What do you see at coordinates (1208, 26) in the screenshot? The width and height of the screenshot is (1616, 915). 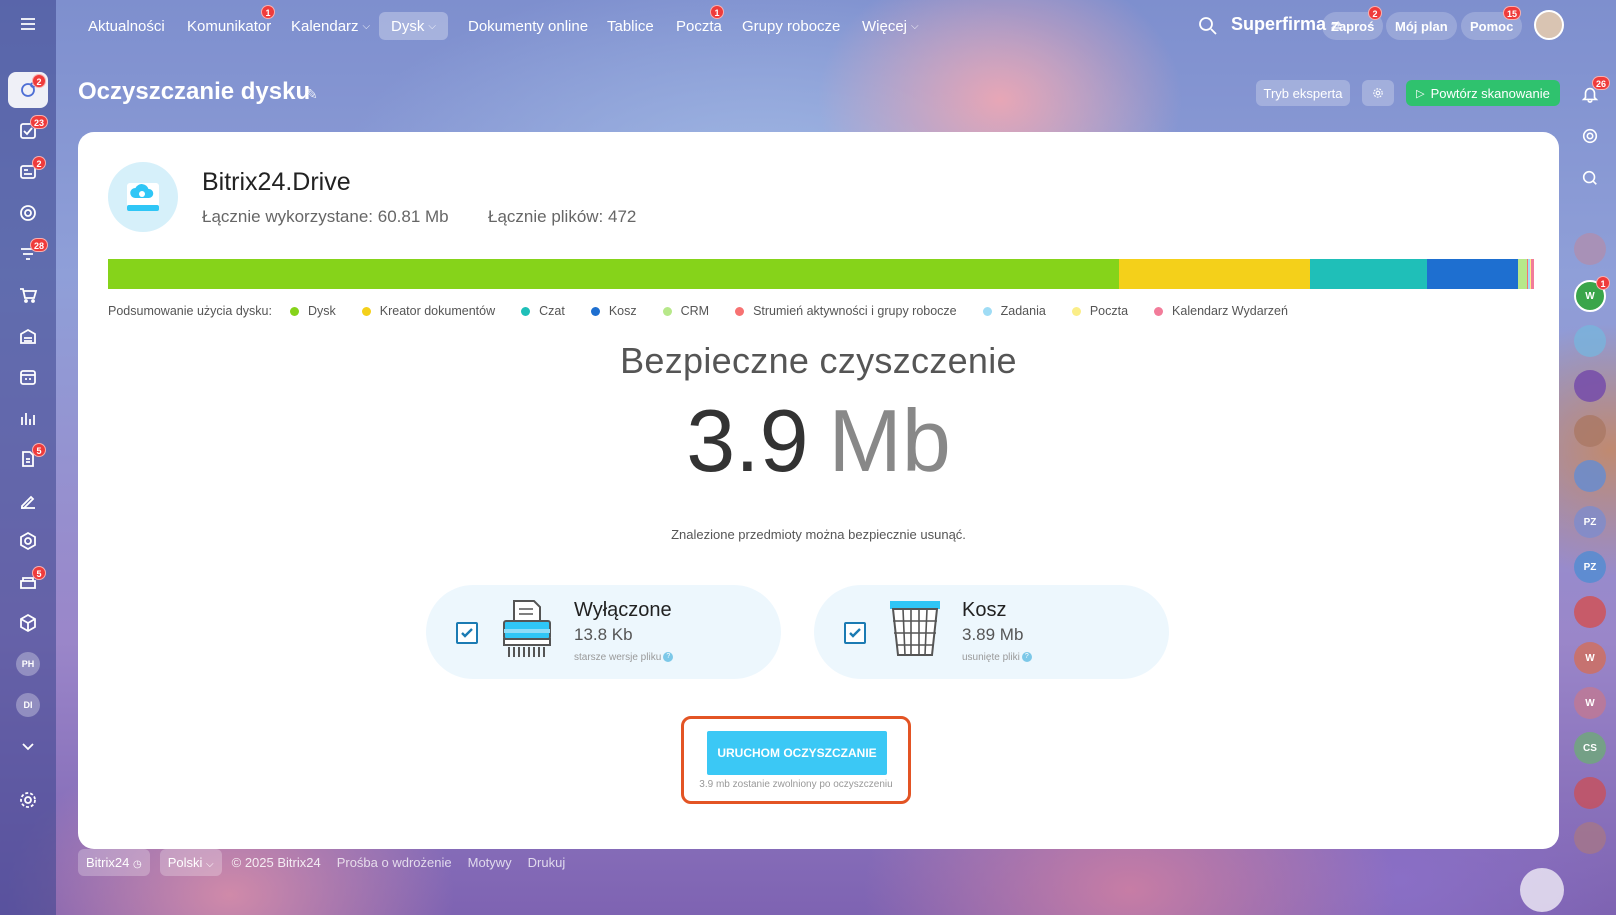 I see `search-icon` at bounding box center [1208, 26].